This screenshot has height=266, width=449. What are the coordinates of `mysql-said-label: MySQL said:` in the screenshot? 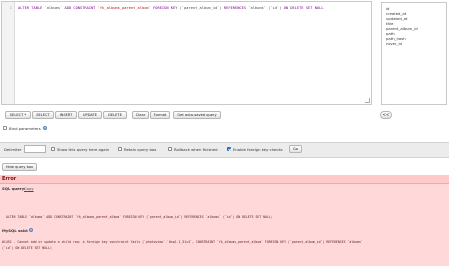 It's located at (15, 230).